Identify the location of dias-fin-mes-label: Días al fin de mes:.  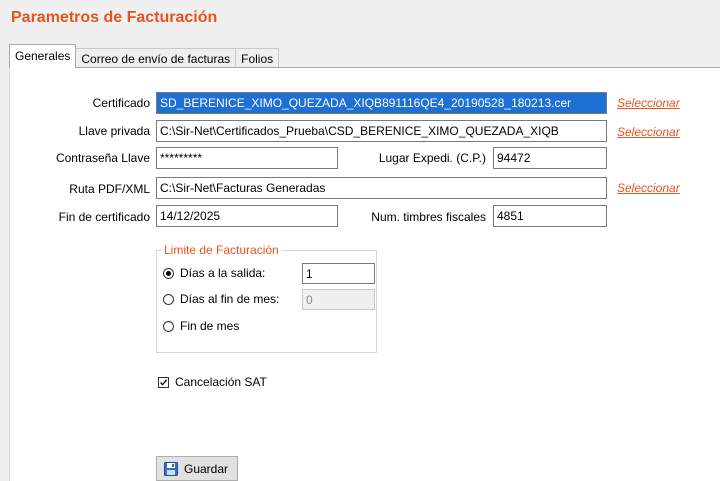
(230, 299).